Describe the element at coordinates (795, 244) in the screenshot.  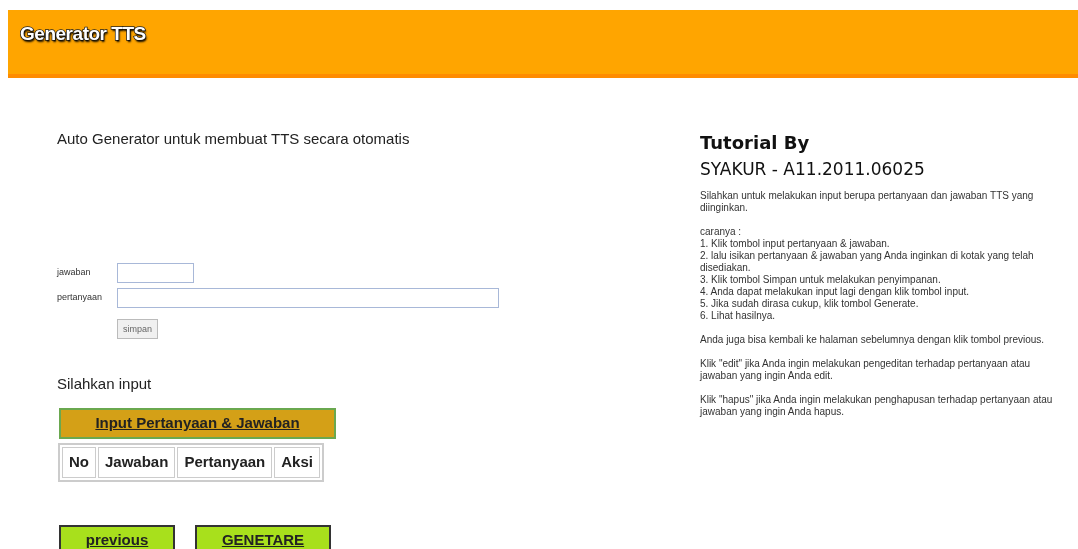
I see `step-text: 1. Klik tombol input pertanyaan & jawaban.` at that location.